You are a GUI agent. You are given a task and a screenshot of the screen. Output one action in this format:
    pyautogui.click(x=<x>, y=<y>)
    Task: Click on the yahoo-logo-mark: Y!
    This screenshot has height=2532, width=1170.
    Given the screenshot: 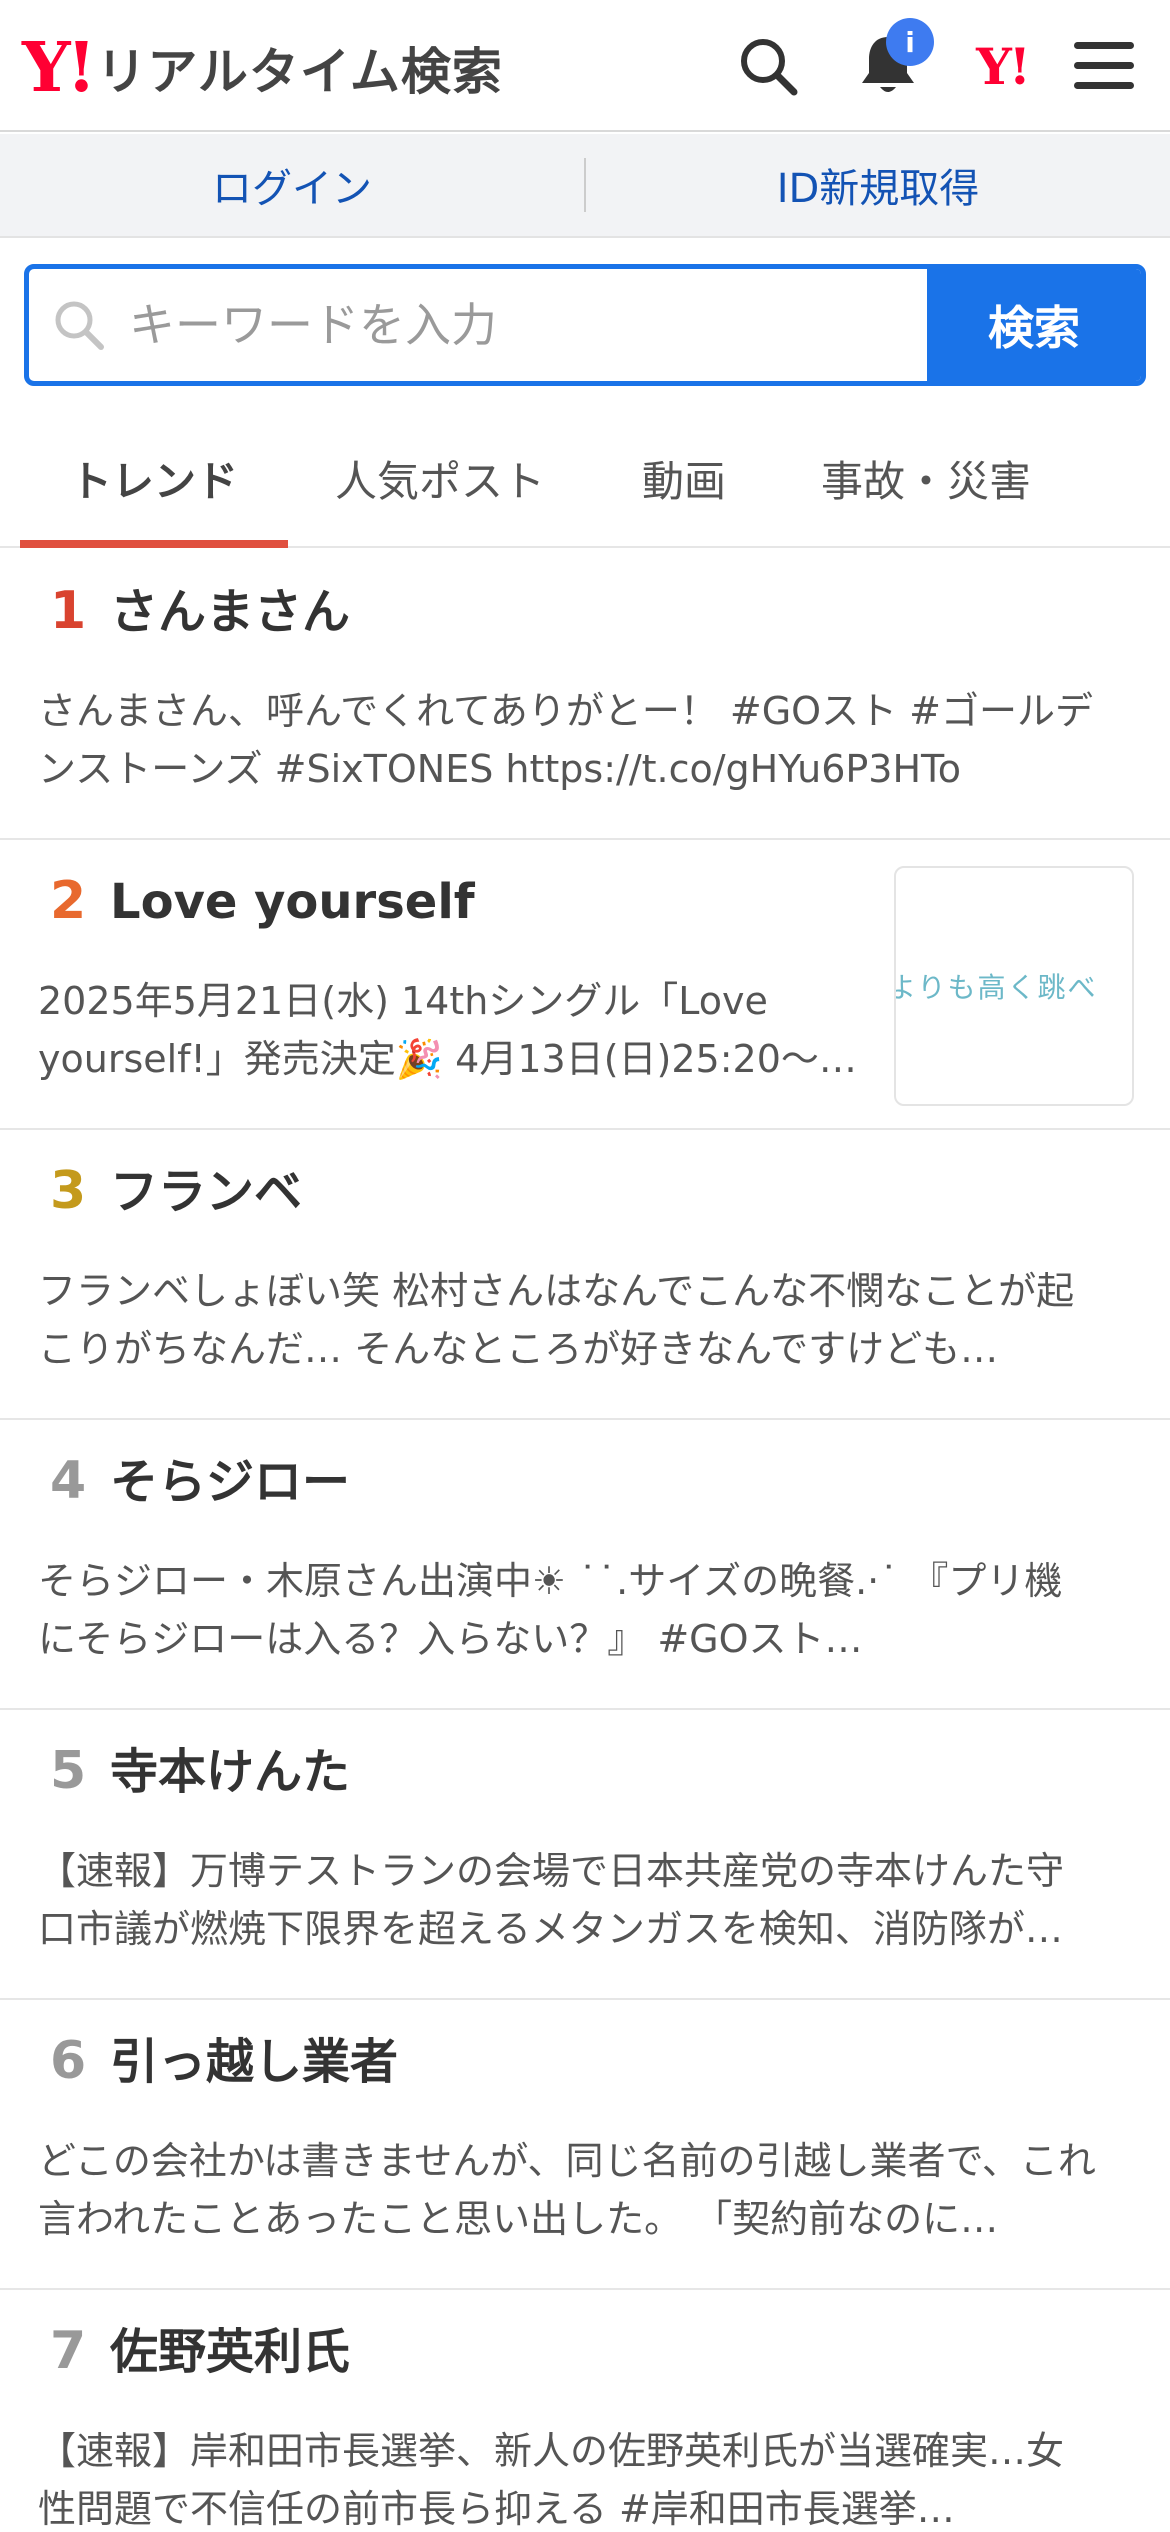 What is the action you would take?
    pyautogui.click(x=59, y=68)
    